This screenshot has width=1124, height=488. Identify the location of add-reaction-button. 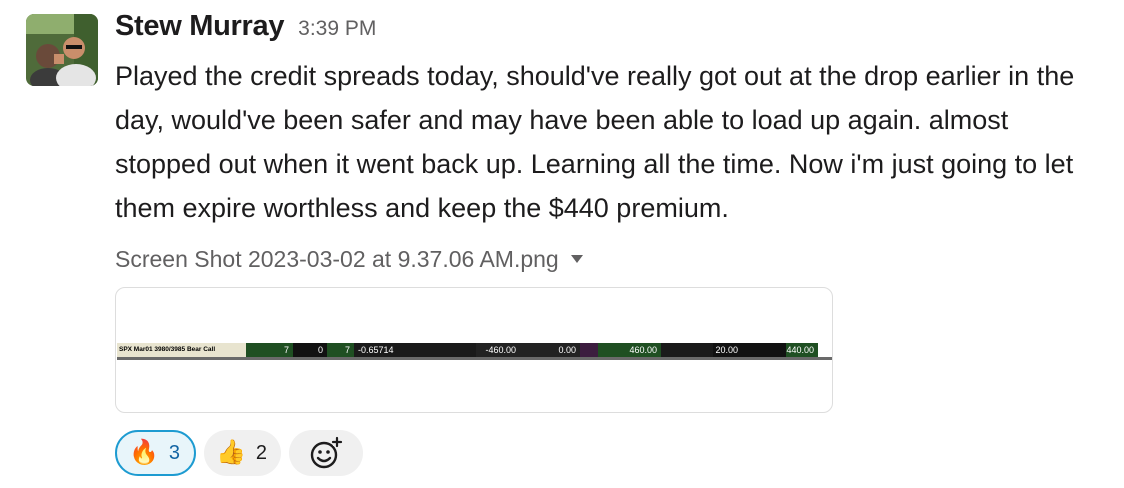
(326, 453).